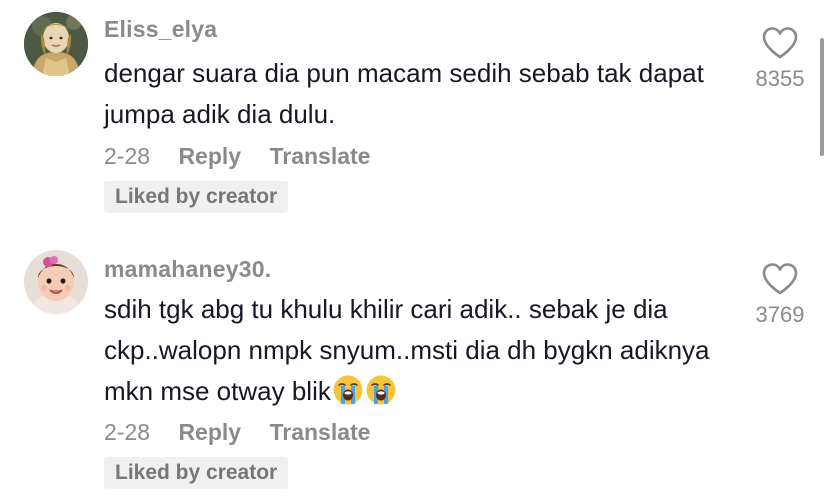 The width and height of the screenshot is (827, 500). I want to click on like-section: 3769, so click(780, 295).